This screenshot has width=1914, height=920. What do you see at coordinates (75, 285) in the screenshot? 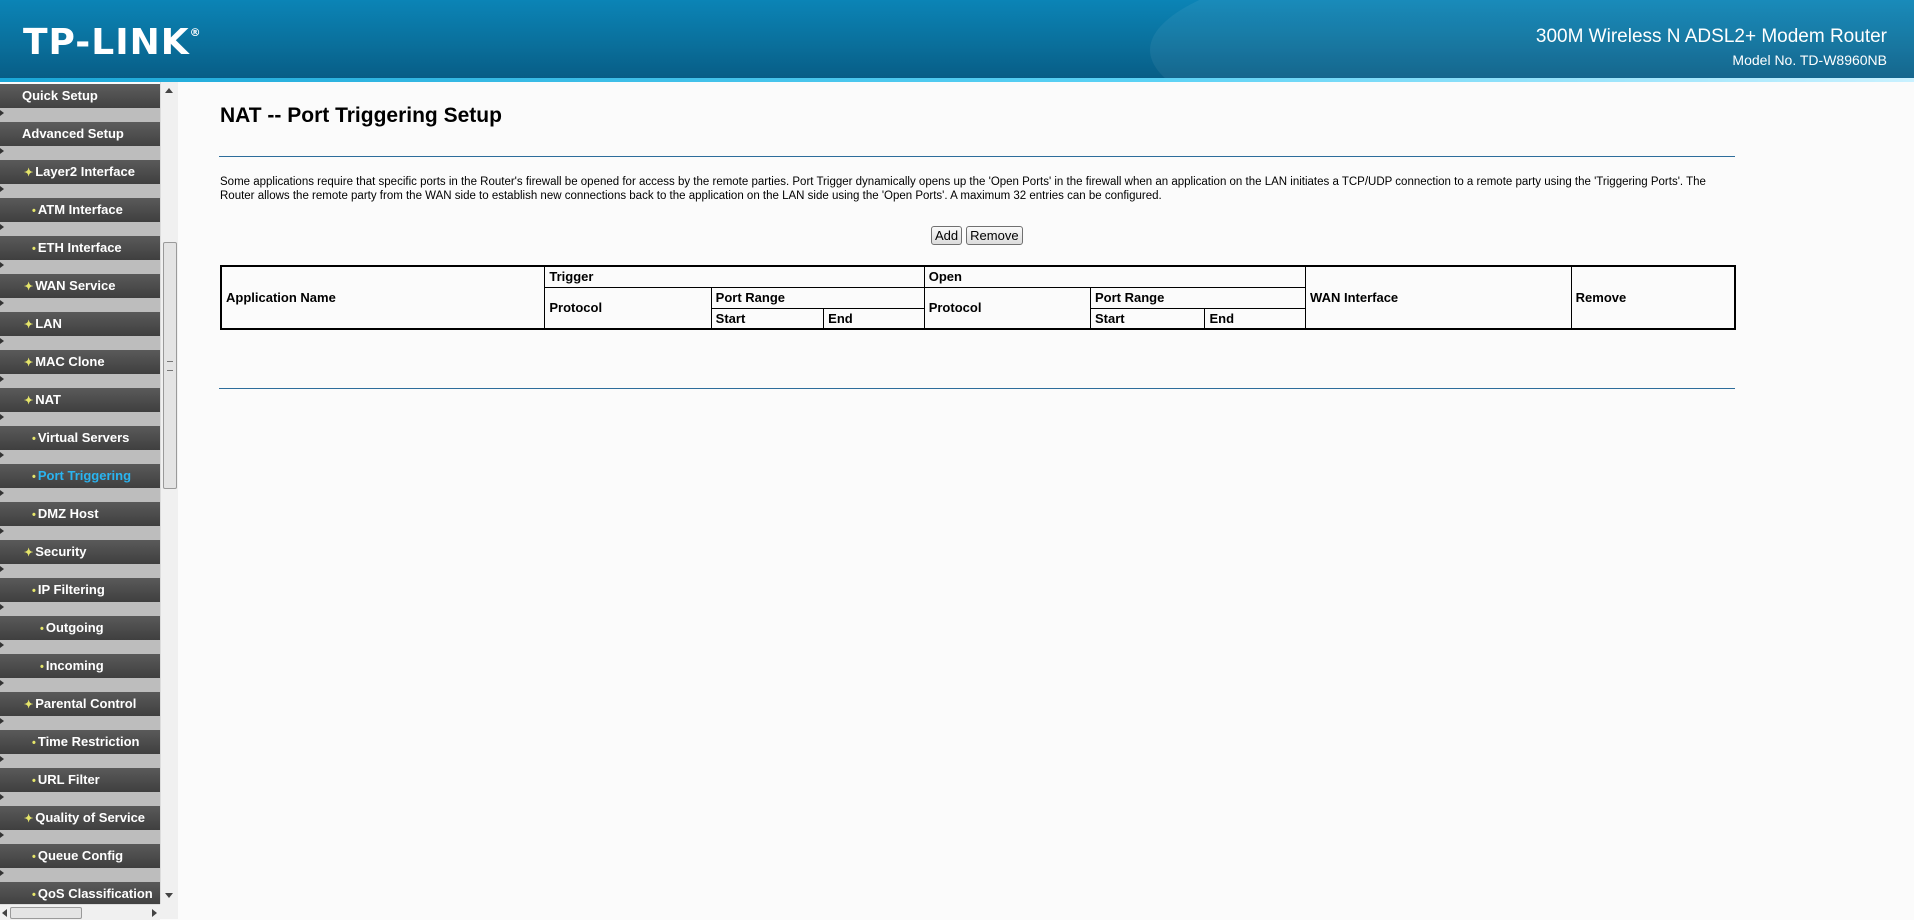
I see `sidebar-item-label: WAN Service` at bounding box center [75, 285].